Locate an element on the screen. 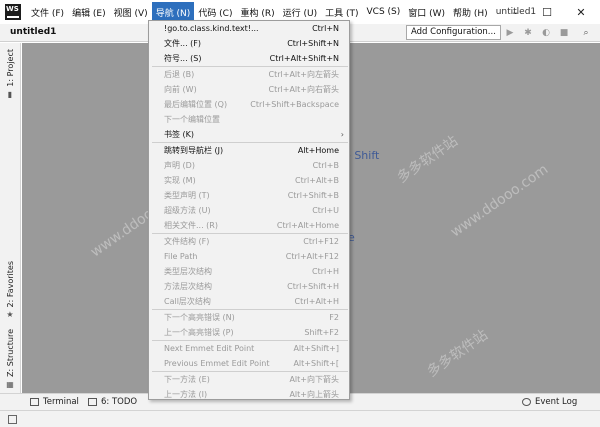 This screenshot has height=427, width=600. coverage-icon: ◐ is located at coordinates (546, 33).